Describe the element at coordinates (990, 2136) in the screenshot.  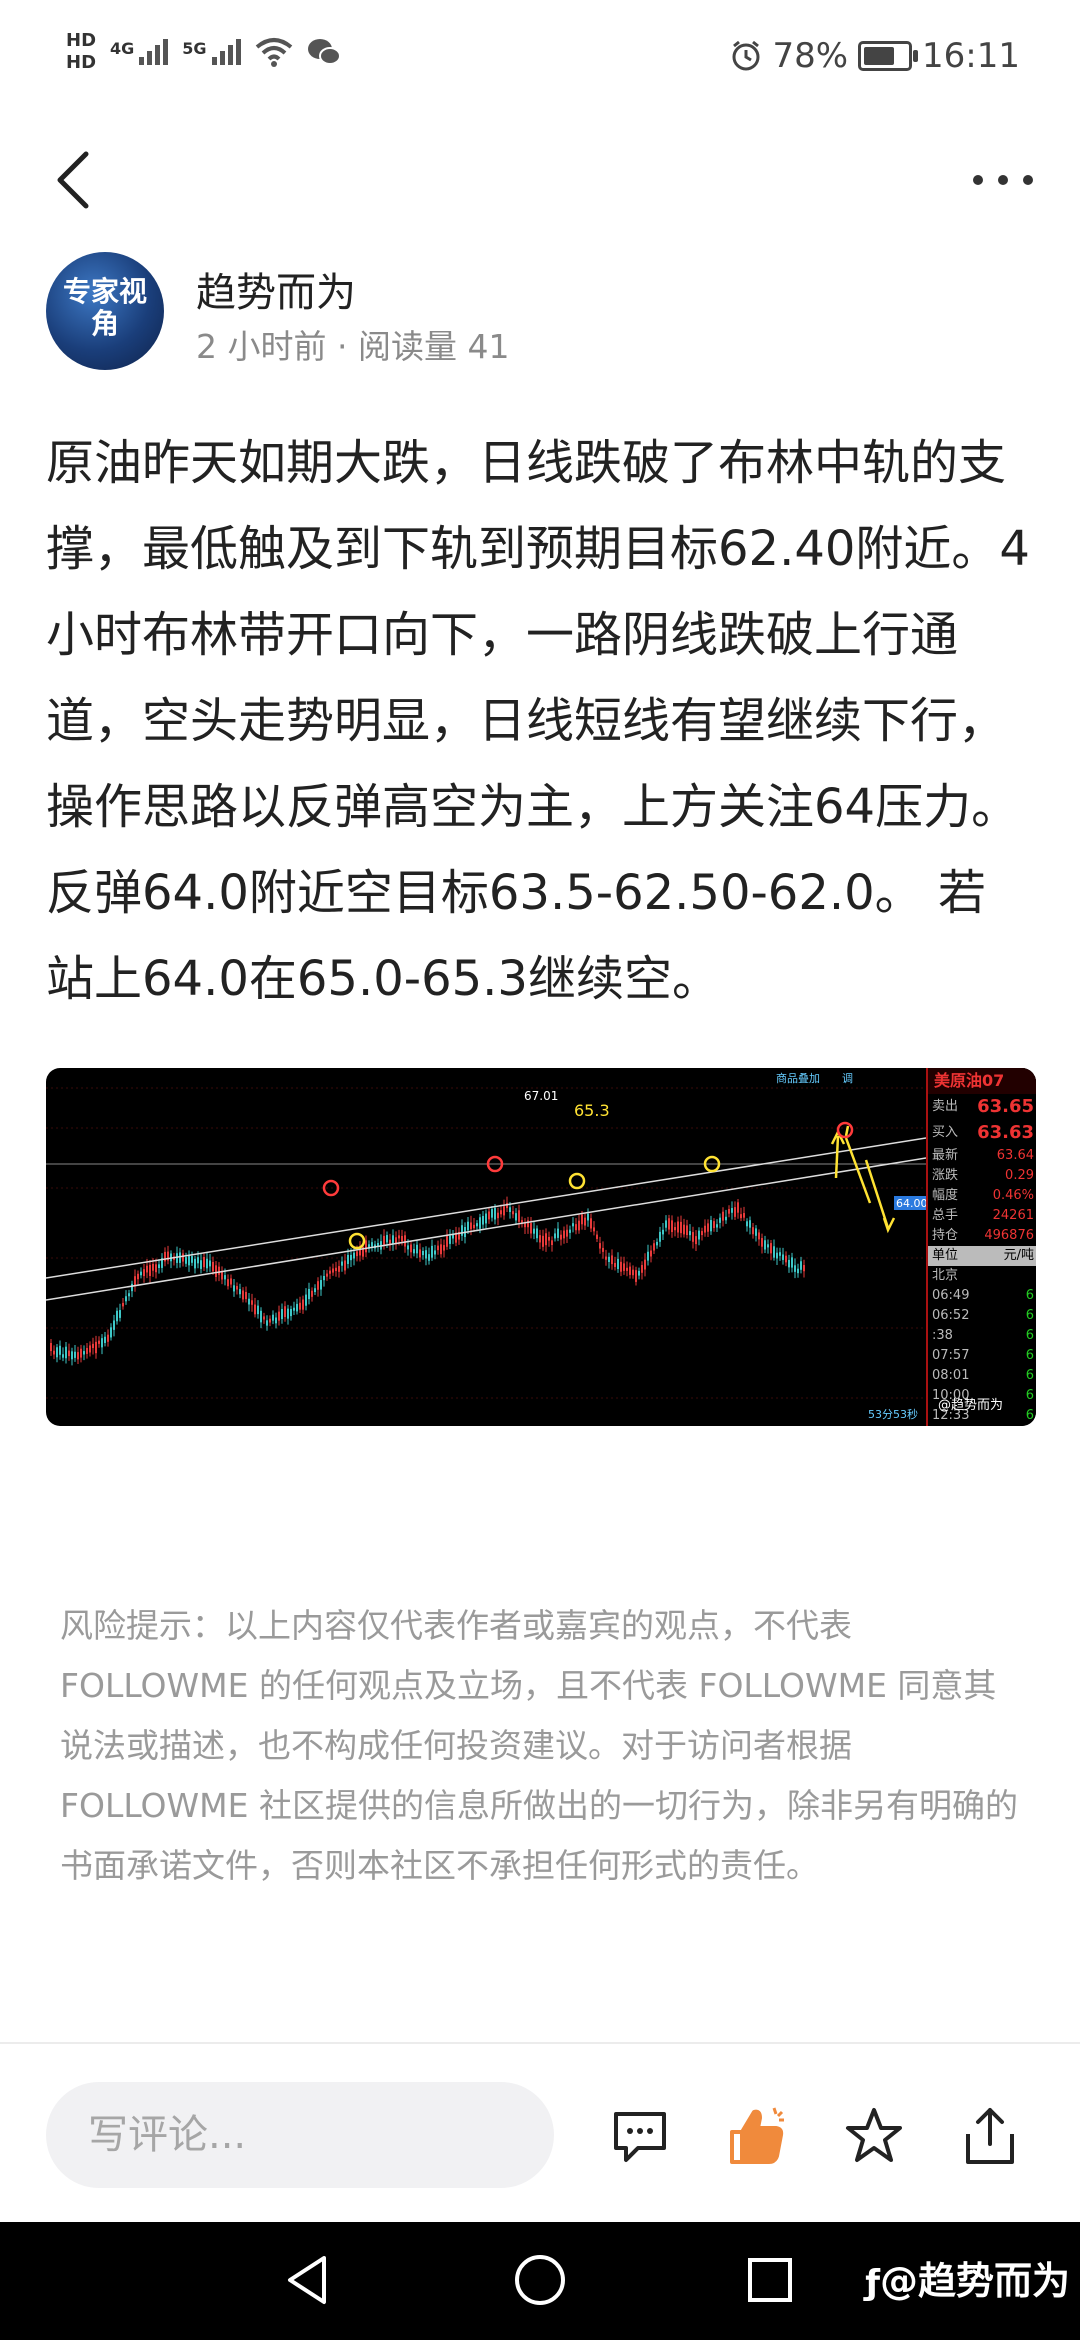
I see `share-icon` at that location.